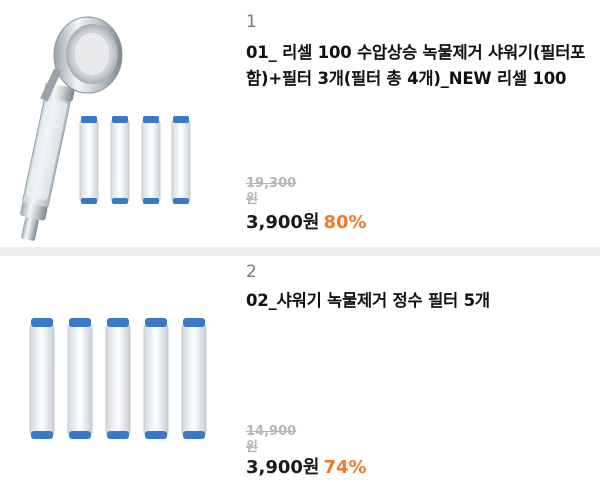 The height and width of the screenshot is (499, 600). Describe the element at coordinates (251, 22) in the screenshot. I see `product-rank: 1` at that location.